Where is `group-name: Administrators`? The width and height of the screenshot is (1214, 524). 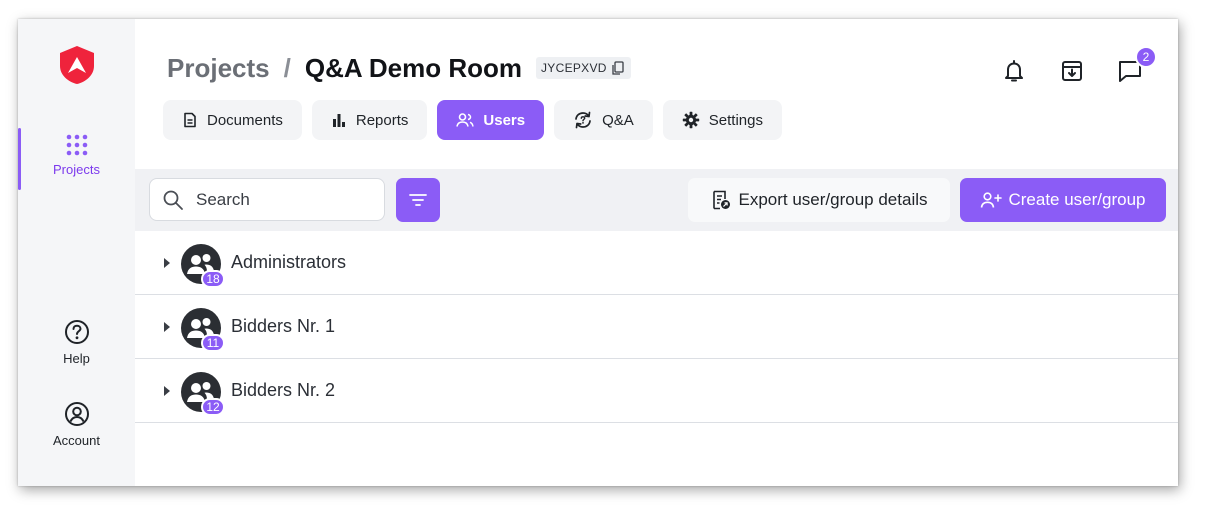 group-name: Administrators is located at coordinates (289, 262).